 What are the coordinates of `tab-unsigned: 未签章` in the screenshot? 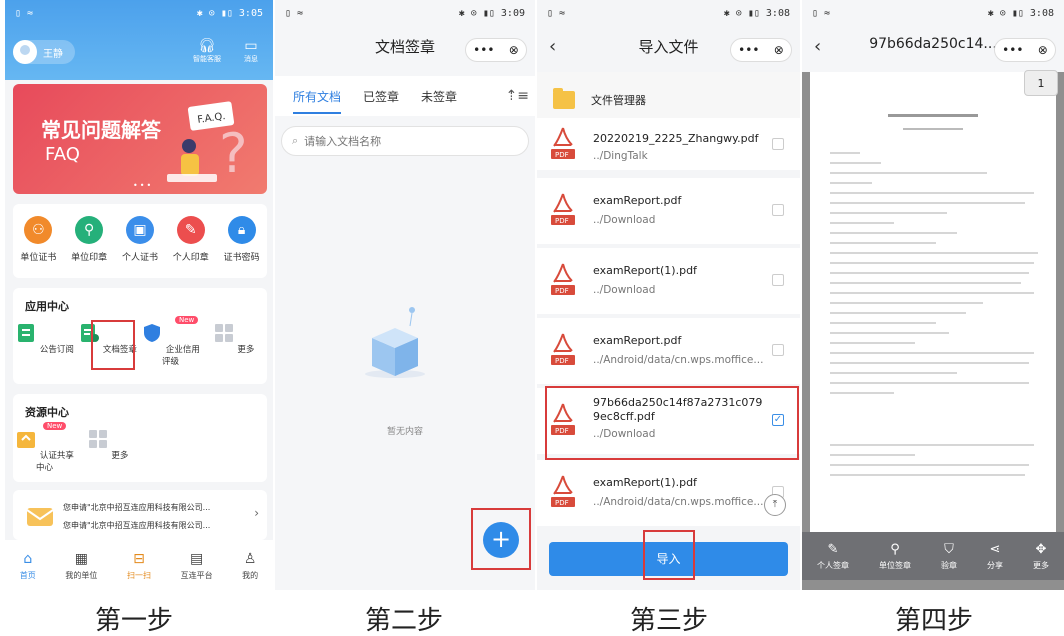 It's located at (439, 96).